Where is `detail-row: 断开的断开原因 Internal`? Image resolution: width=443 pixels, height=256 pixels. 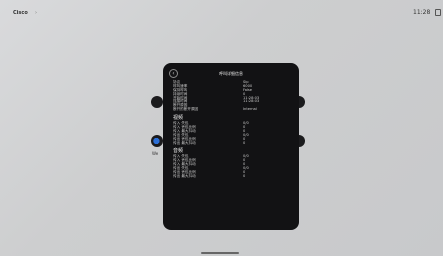
detail-row: 断开的断开原因 Internal is located at coordinates (233, 109).